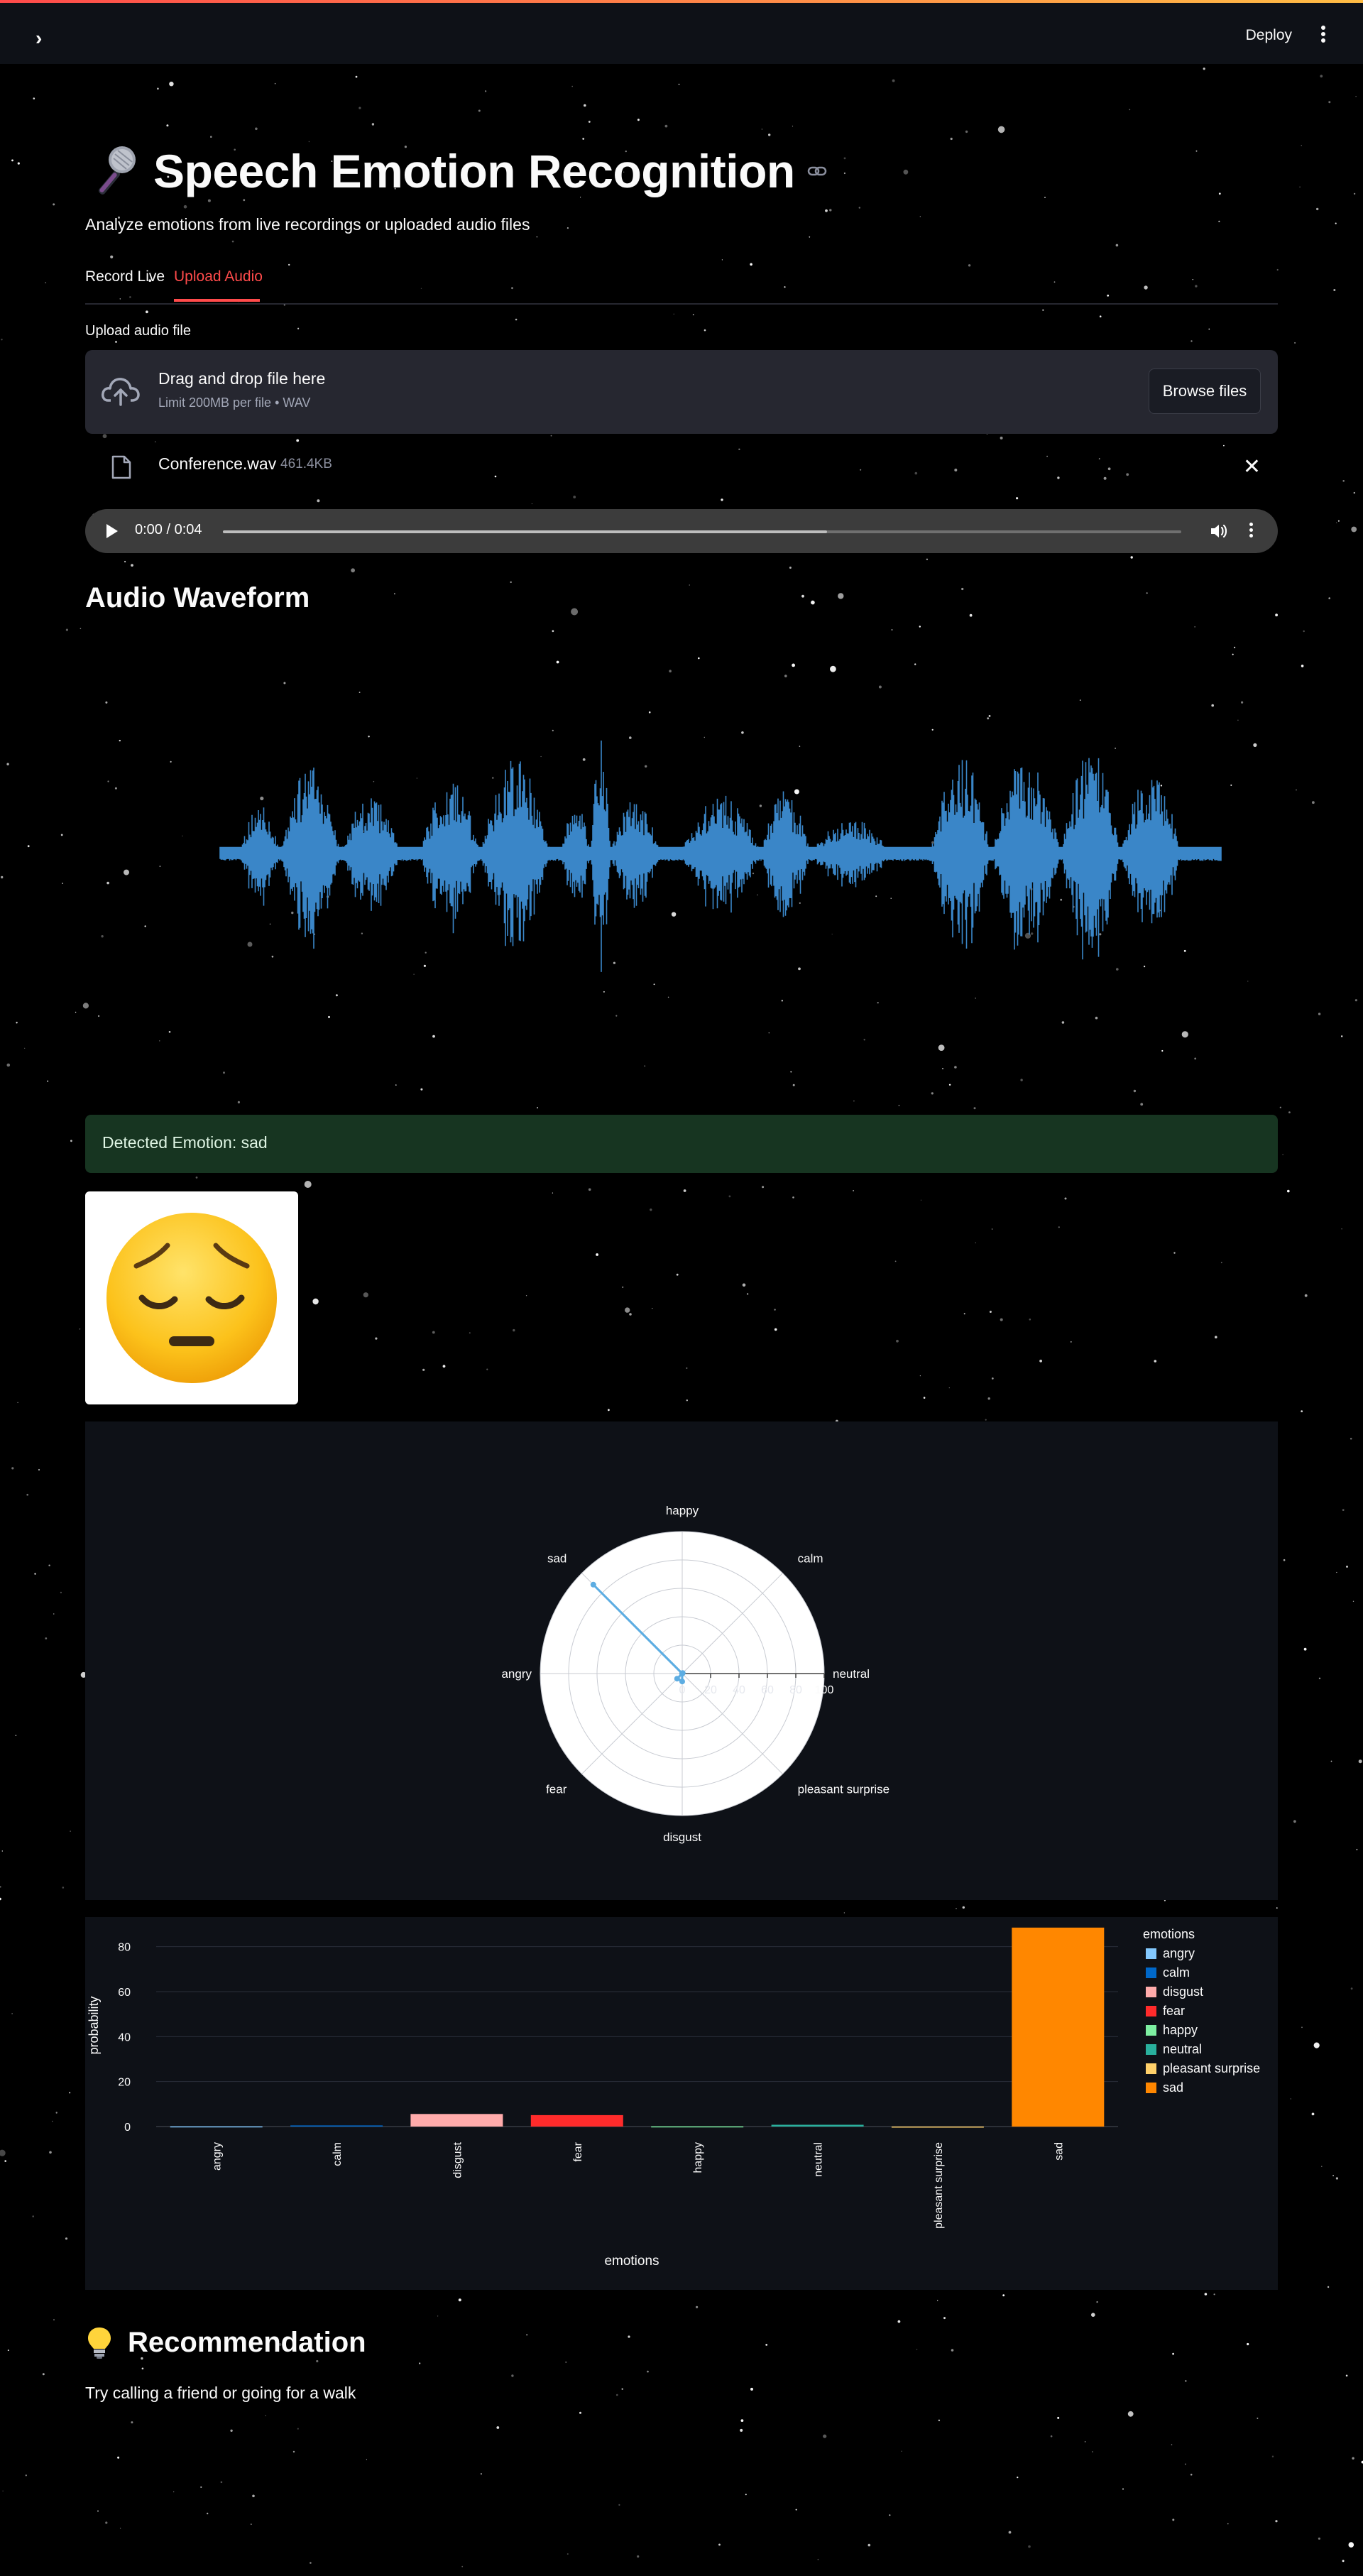  I want to click on volume-icon, so click(1219, 531).